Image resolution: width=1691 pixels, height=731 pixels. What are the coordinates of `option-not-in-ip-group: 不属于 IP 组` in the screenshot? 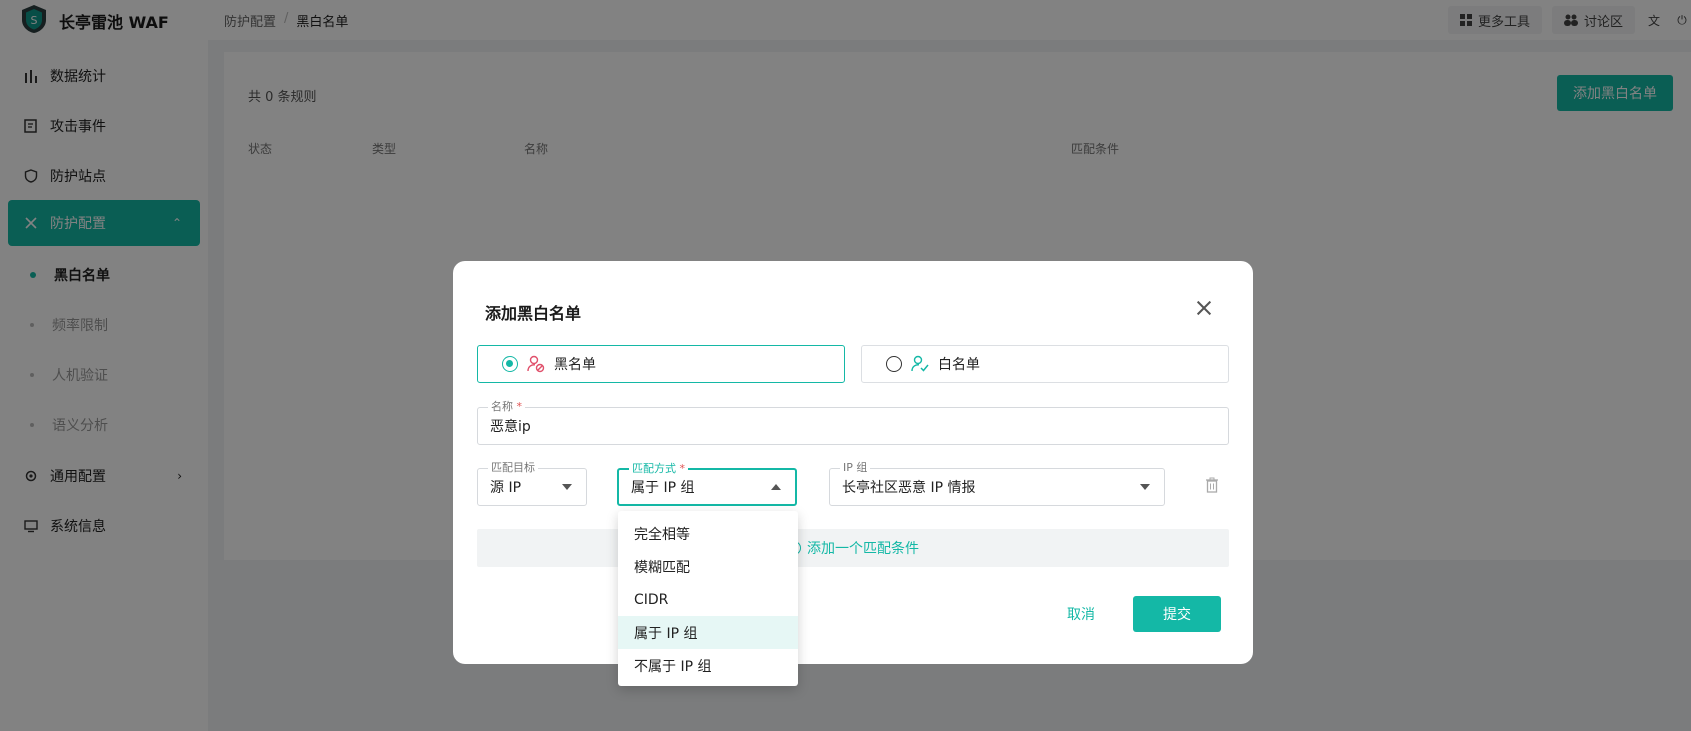 It's located at (708, 665).